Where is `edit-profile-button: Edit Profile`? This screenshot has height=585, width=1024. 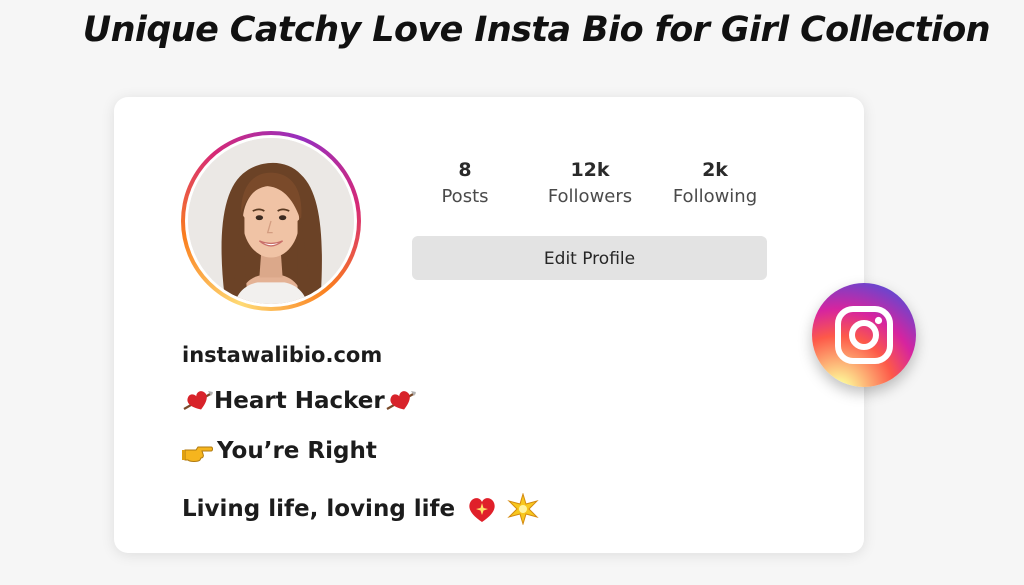
edit-profile-button: Edit Profile is located at coordinates (589, 258).